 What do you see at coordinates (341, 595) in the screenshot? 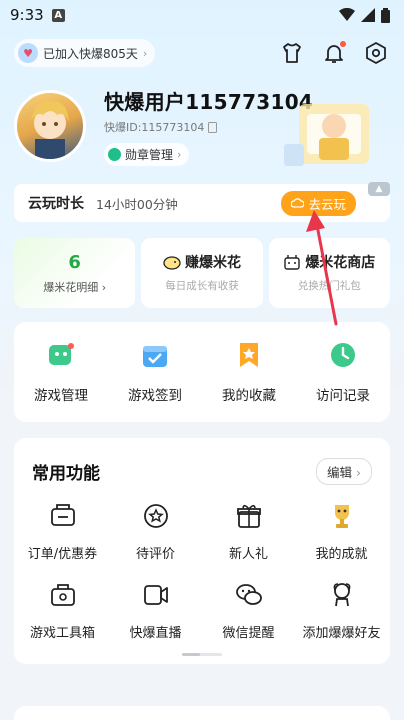
I see `add-friend-icon` at bounding box center [341, 595].